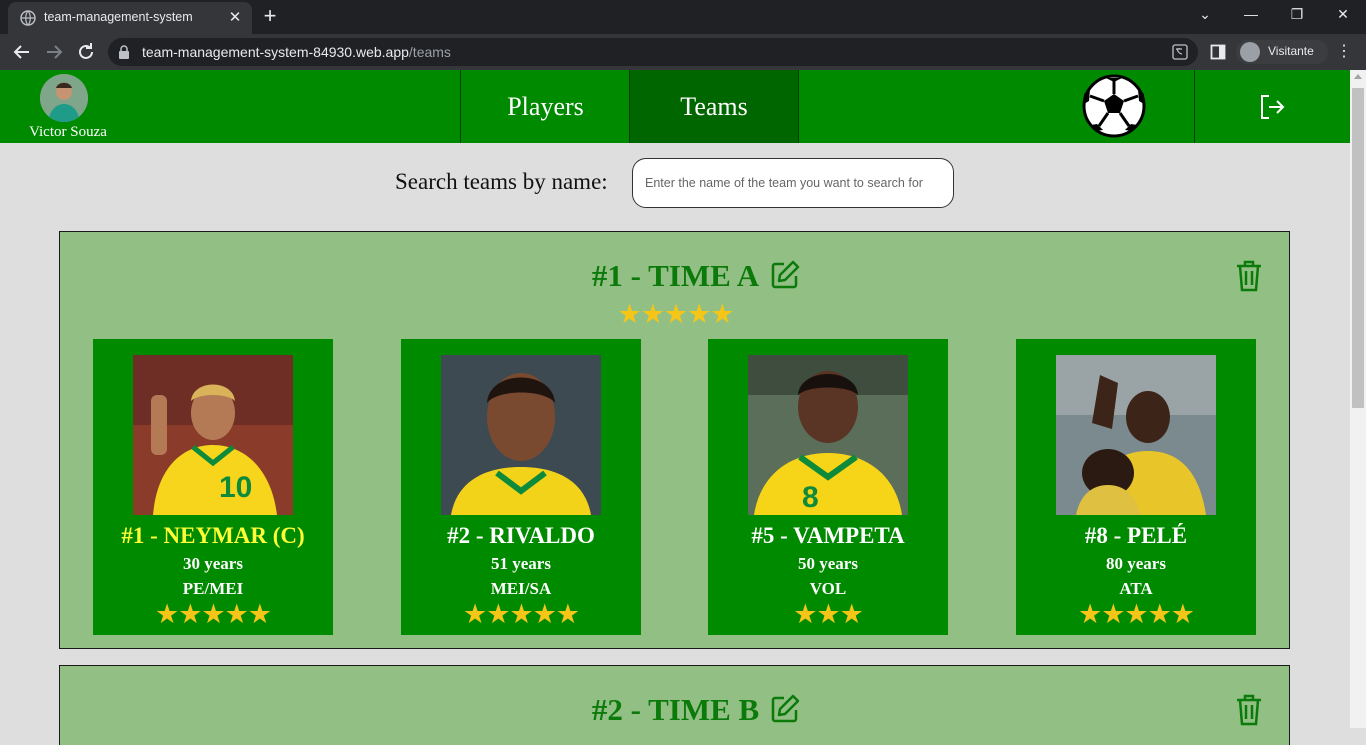  Describe the element at coordinates (1136, 563) in the screenshot. I see `player-age: 80 years` at that location.